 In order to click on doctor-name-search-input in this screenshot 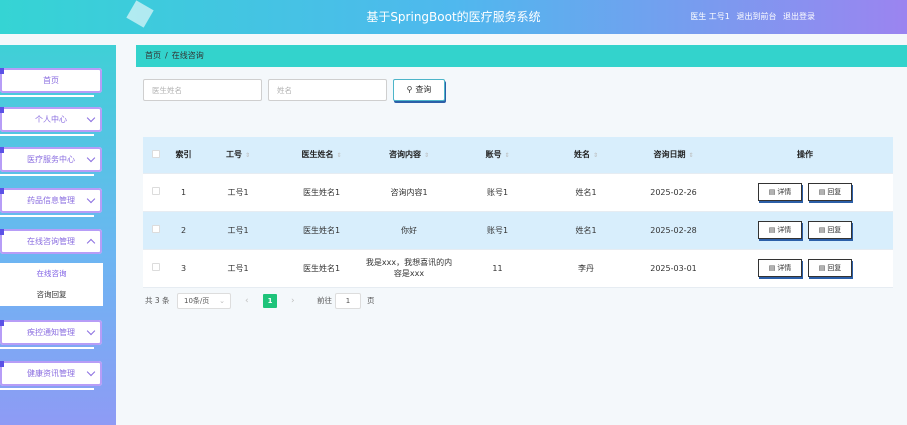, I will do `click(202, 90)`.